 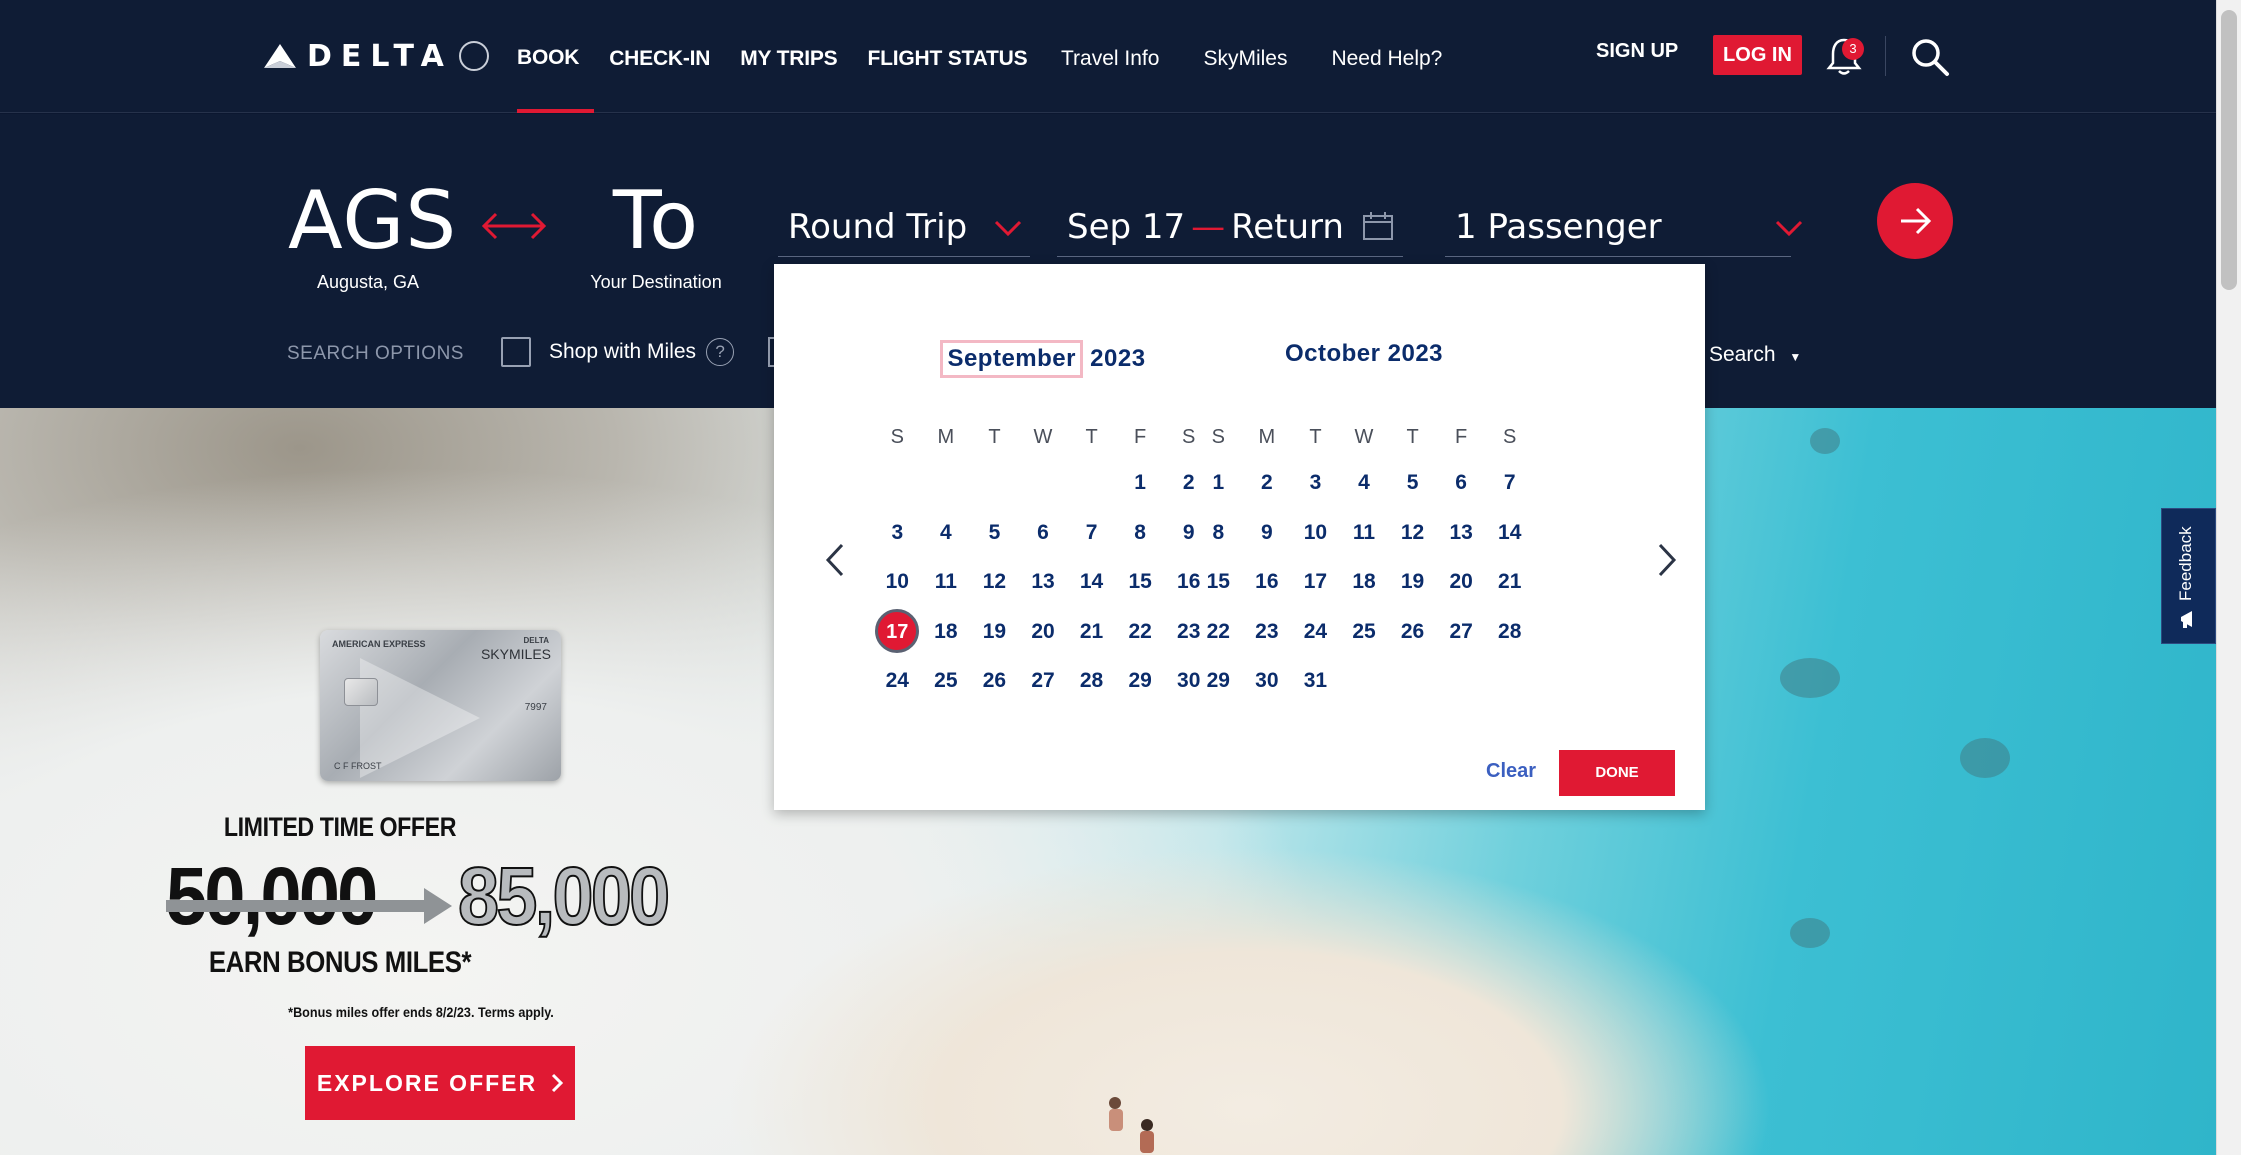 What do you see at coordinates (1287, 227) in the screenshot?
I see `return-date-value: Return` at bounding box center [1287, 227].